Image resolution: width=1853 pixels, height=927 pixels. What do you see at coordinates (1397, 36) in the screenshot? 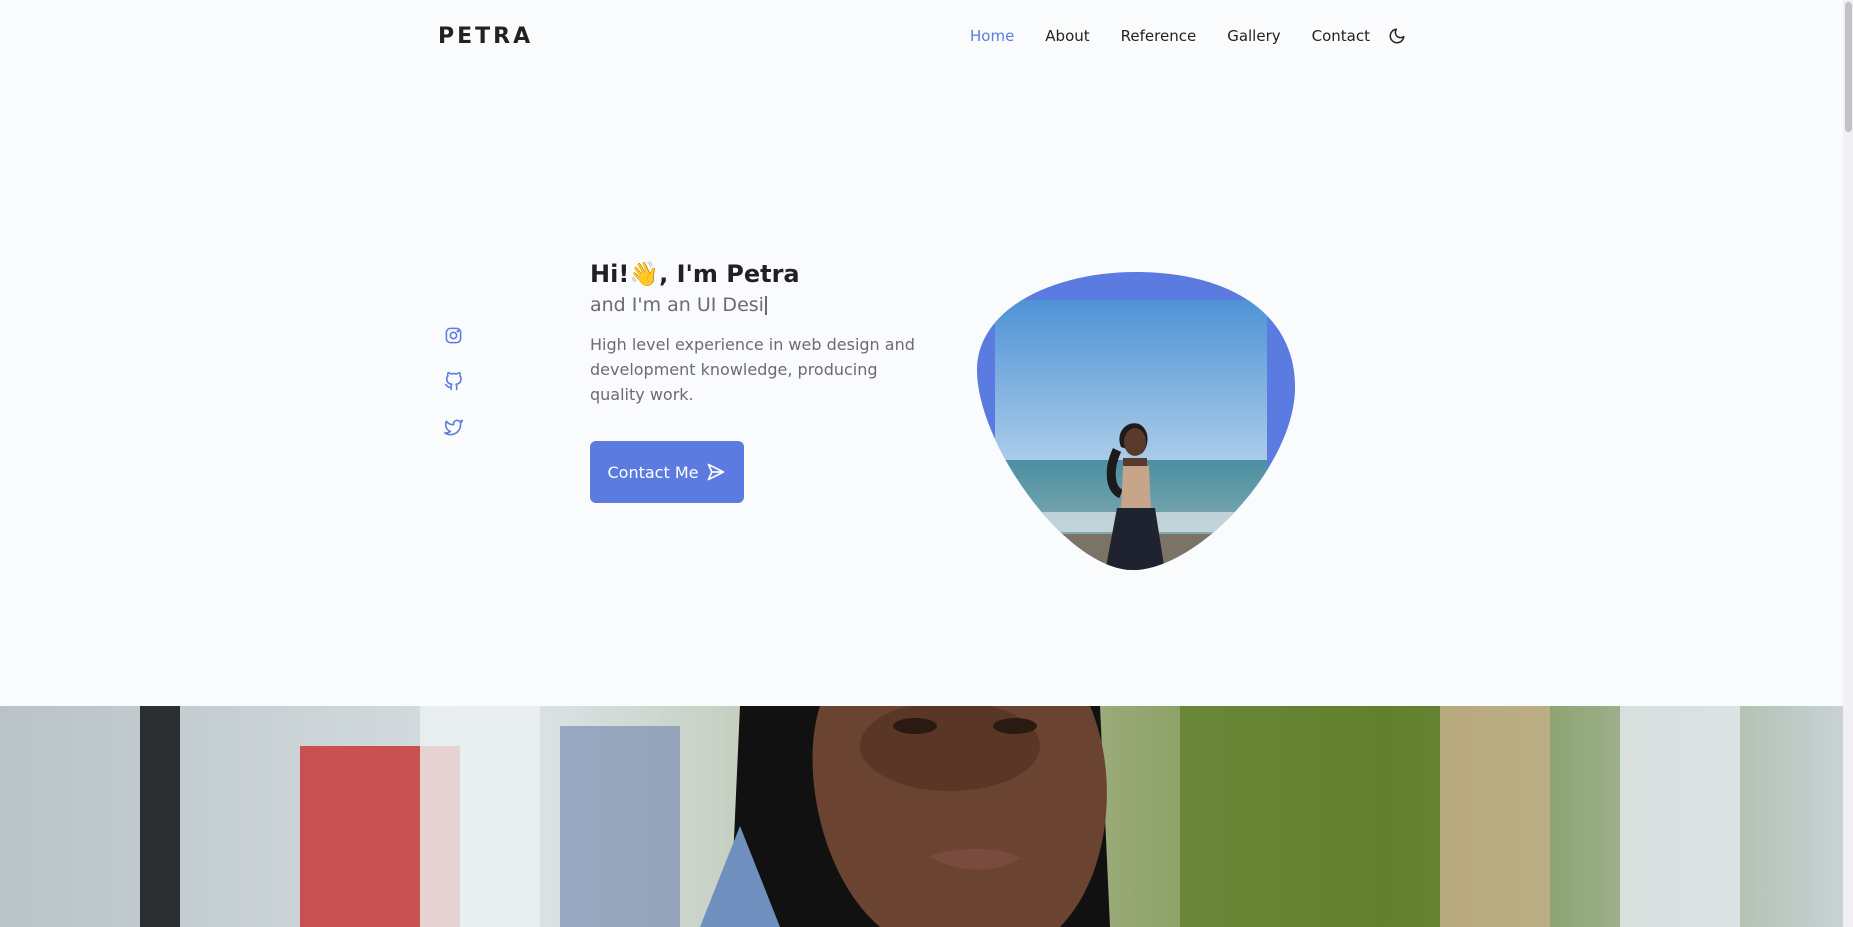
I see `moon-icon` at bounding box center [1397, 36].